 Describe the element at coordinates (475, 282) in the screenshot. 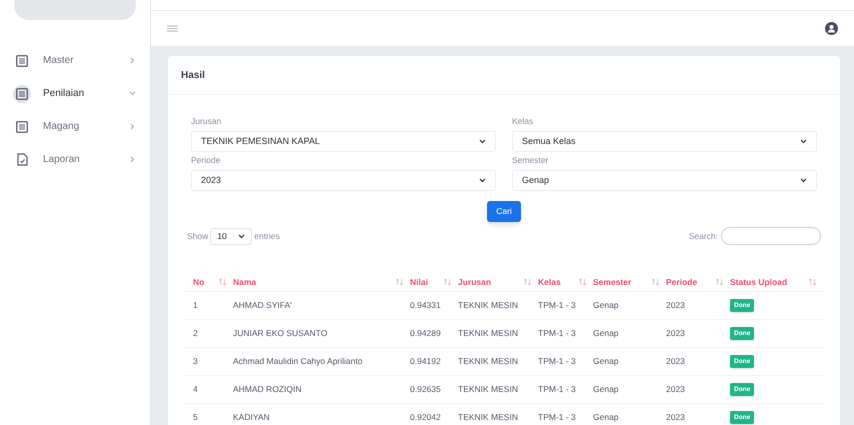

I see `column-header: Jurusan` at that location.